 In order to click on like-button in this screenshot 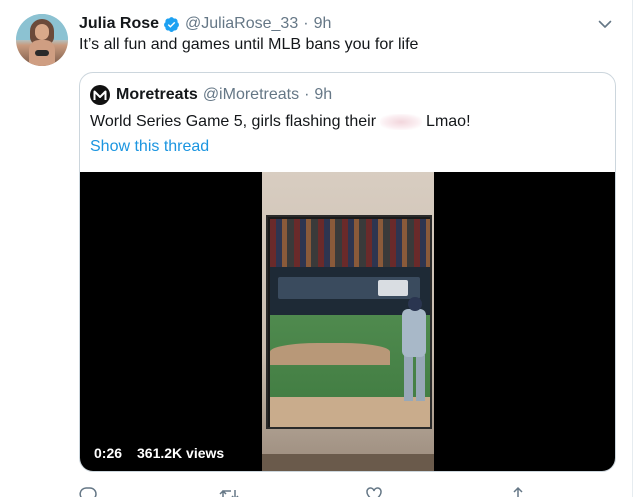, I will do `click(374, 491)`.